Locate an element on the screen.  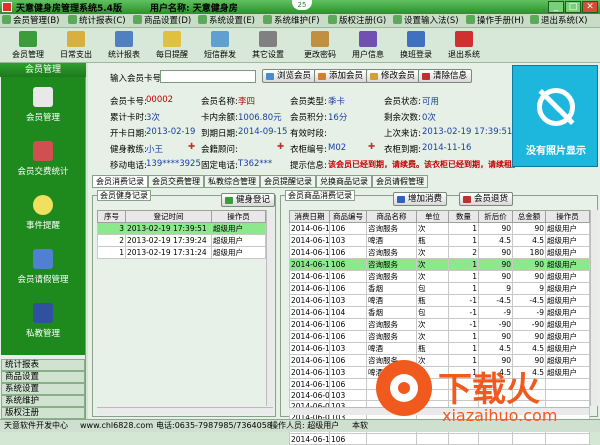
toolbar-expense-button: 日常支出 is located at coordinates (76, 46).